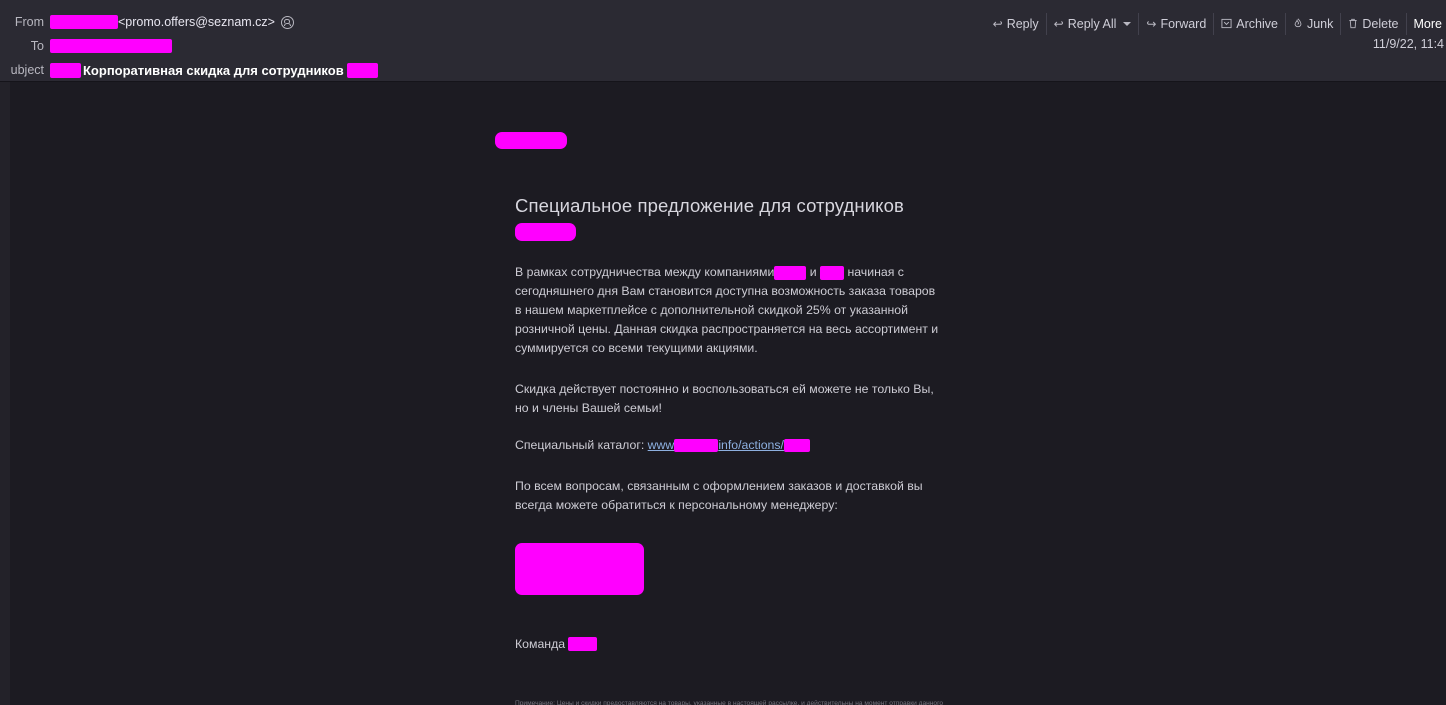  I want to click on reply-button: ↩ Reply, so click(1016, 24).